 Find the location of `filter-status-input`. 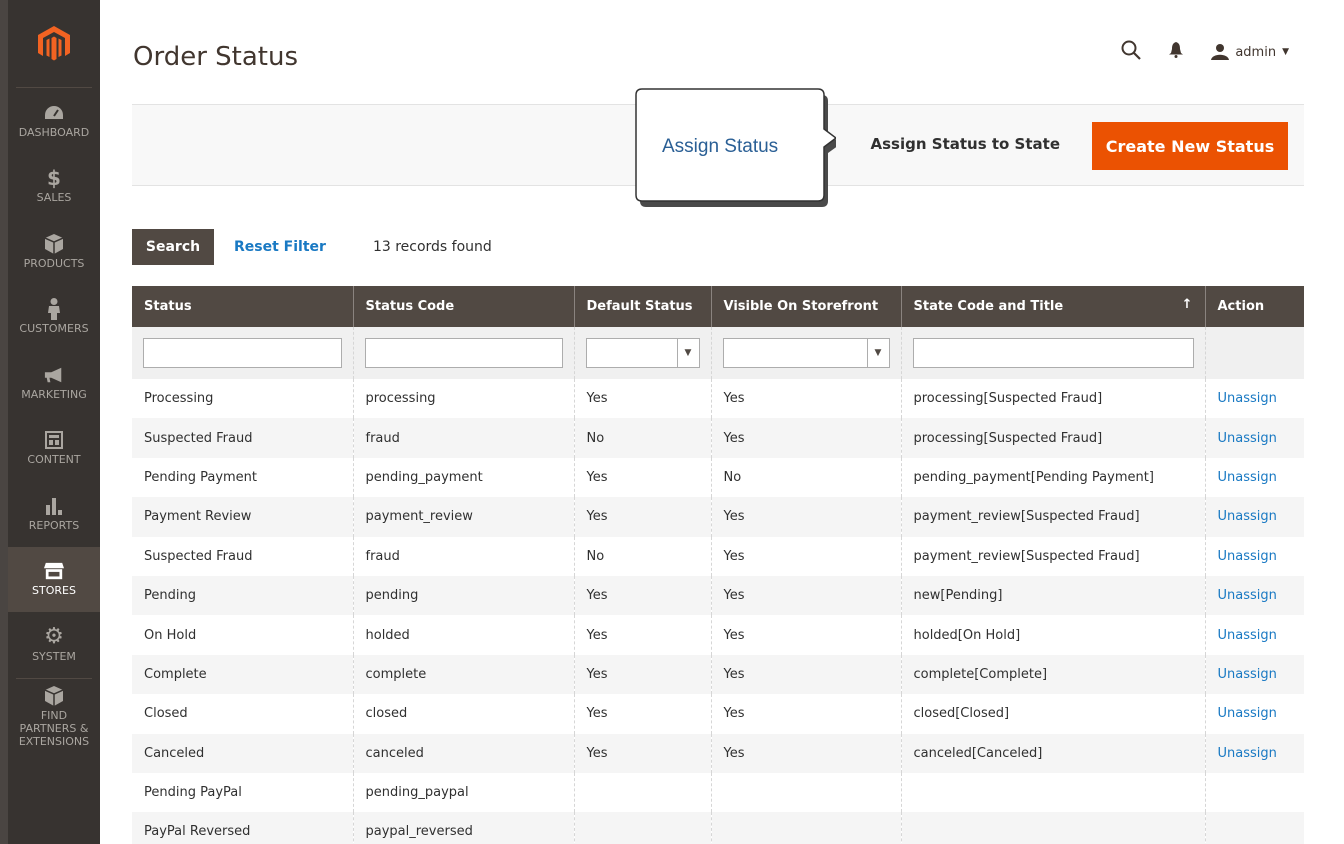

filter-status-input is located at coordinates (242, 353).